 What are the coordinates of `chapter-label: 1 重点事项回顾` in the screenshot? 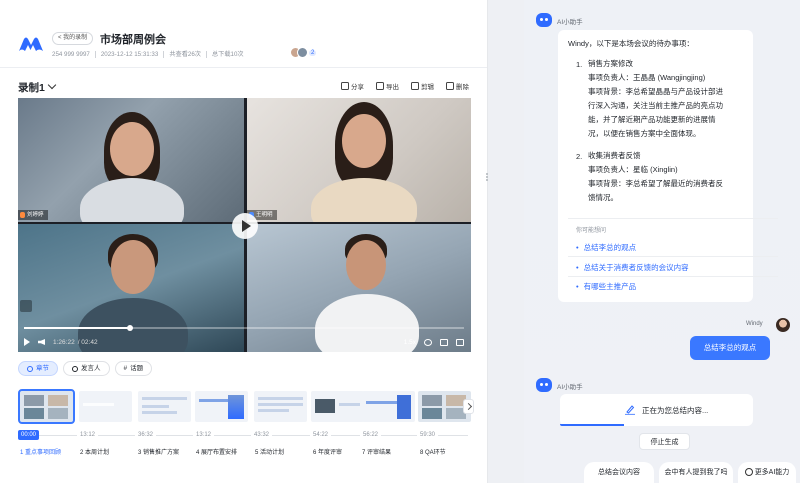 It's located at (40, 451).